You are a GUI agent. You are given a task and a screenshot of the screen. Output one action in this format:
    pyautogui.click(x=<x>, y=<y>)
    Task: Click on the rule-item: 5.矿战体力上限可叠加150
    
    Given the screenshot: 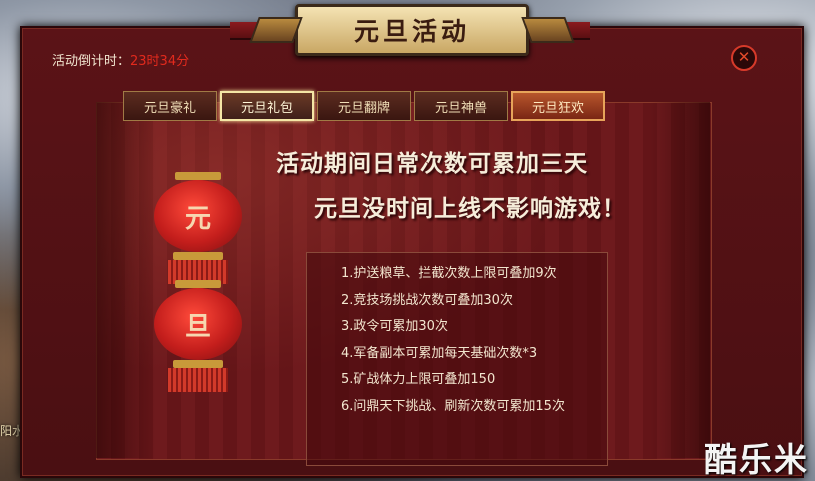 What is the action you would take?
    pyautogui.click(x=418, y=379)
    